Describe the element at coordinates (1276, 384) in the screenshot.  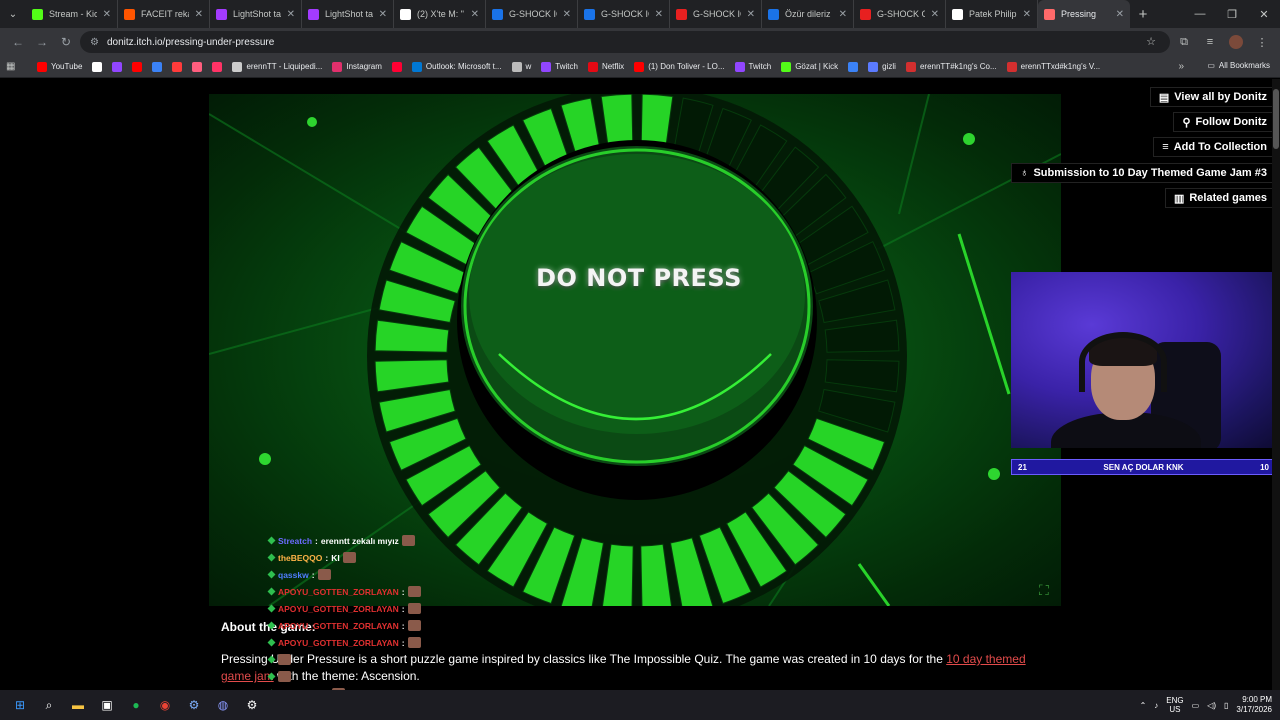
I see `page-scrollbar` at that location.